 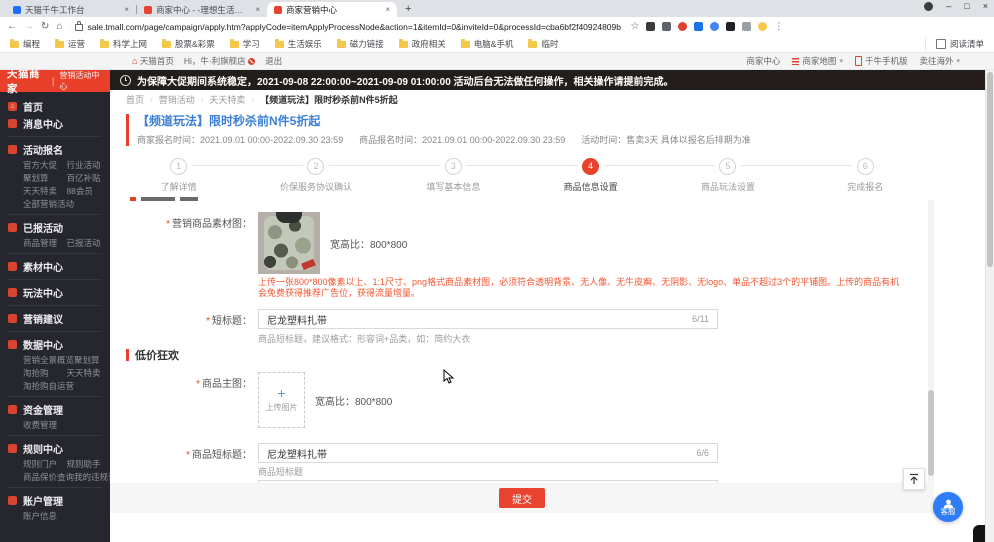 What do you see at coordinates (48, 204) in the screenshot?
I see `sidebar-sublink: 全部营销活动` at bounding box center [48, 204].